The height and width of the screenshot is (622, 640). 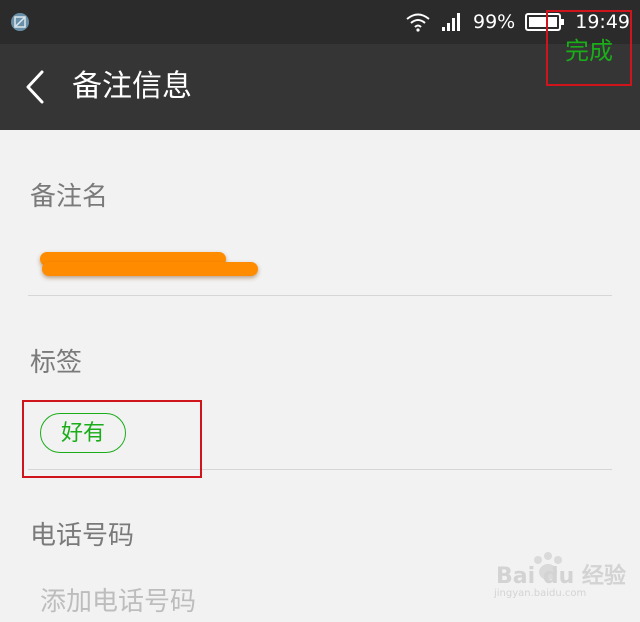 I want to click on app-notification-icon, so click(x=20, y=22).